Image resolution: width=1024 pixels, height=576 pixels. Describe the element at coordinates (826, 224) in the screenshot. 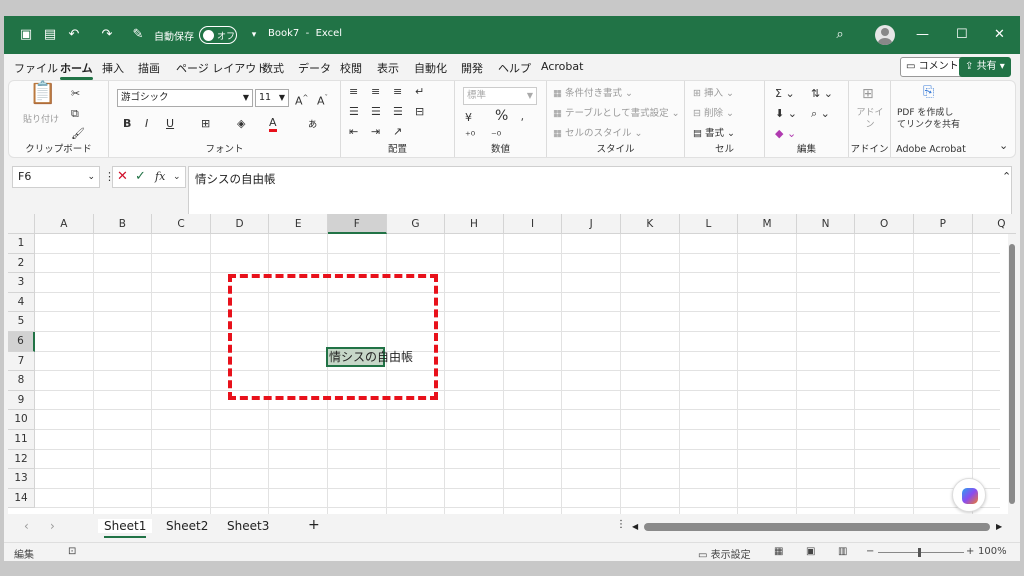

I see `column-header-n: N` at that location.